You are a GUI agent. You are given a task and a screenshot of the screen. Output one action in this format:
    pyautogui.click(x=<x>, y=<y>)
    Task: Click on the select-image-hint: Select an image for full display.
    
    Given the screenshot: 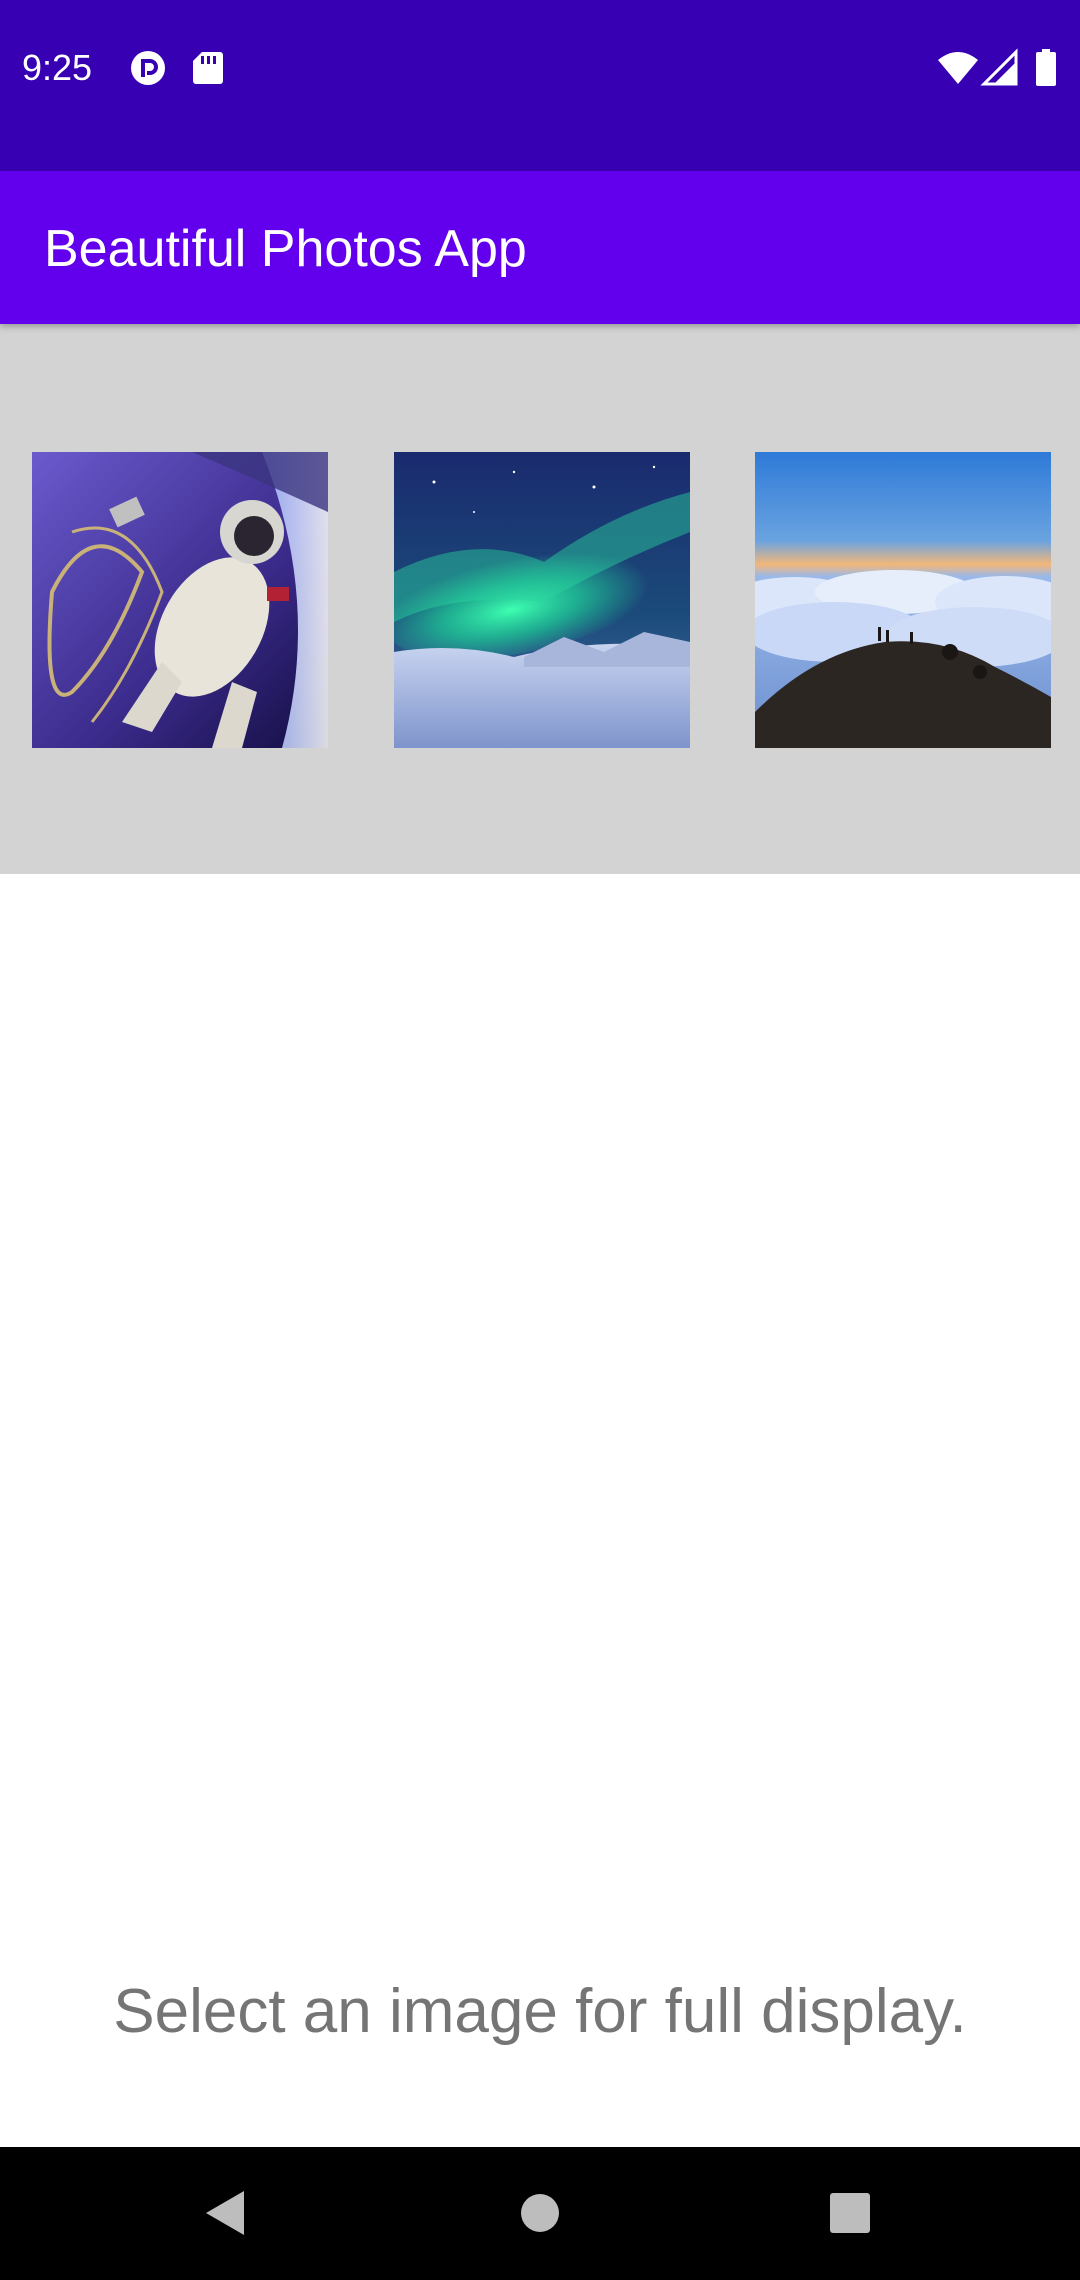 What is the action you would take?
    pyautogui.click(x=540, y=2011)
    